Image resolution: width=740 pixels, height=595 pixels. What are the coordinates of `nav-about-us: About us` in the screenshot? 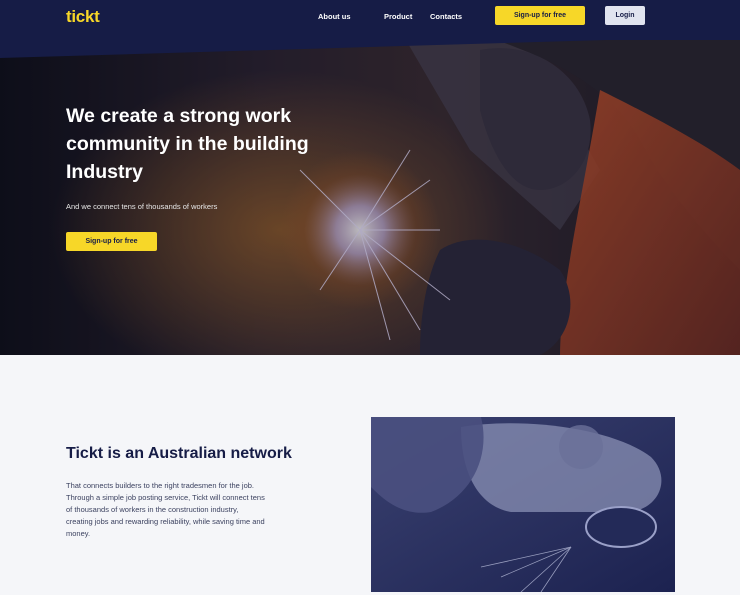 It's located at (334, 16).